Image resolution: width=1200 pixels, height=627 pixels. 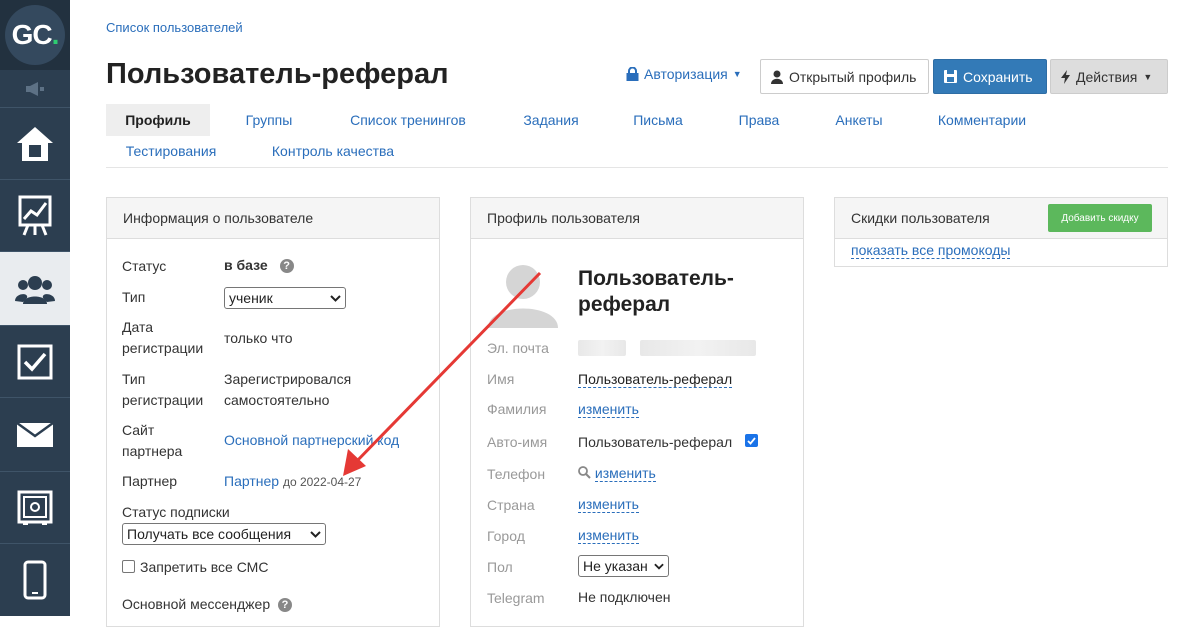 I want to click on mail-icon, so click(x=35, y=434).